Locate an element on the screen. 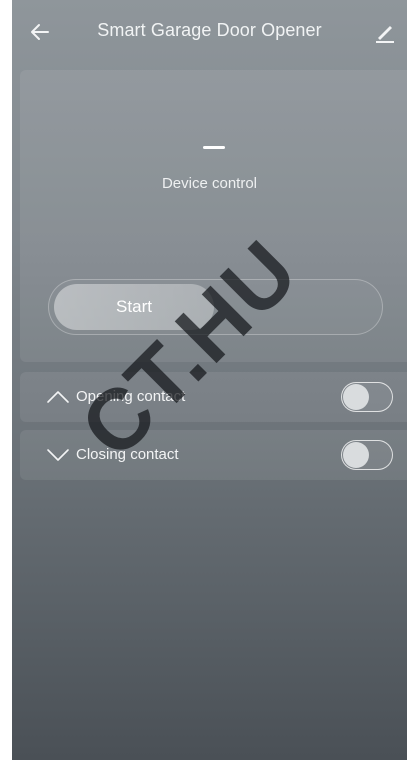  chevron-down-icon is located at coordinates (58, 455).